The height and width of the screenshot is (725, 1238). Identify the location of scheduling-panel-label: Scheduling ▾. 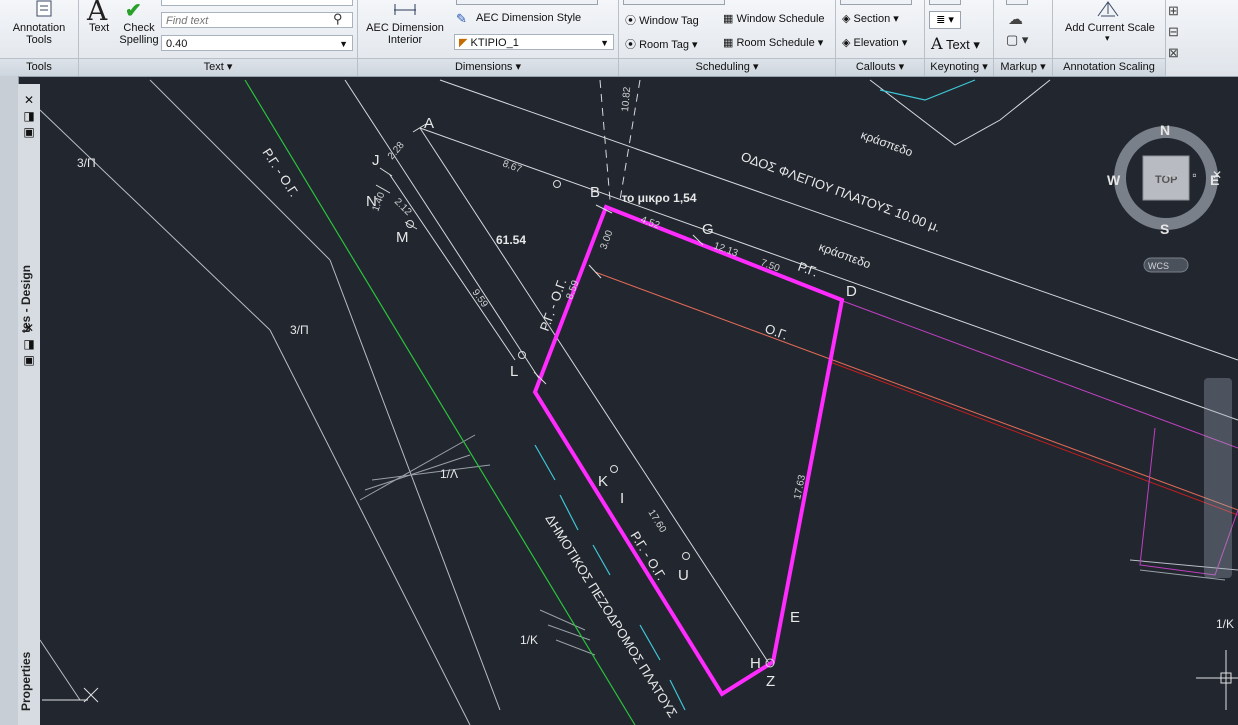
(727, 67).